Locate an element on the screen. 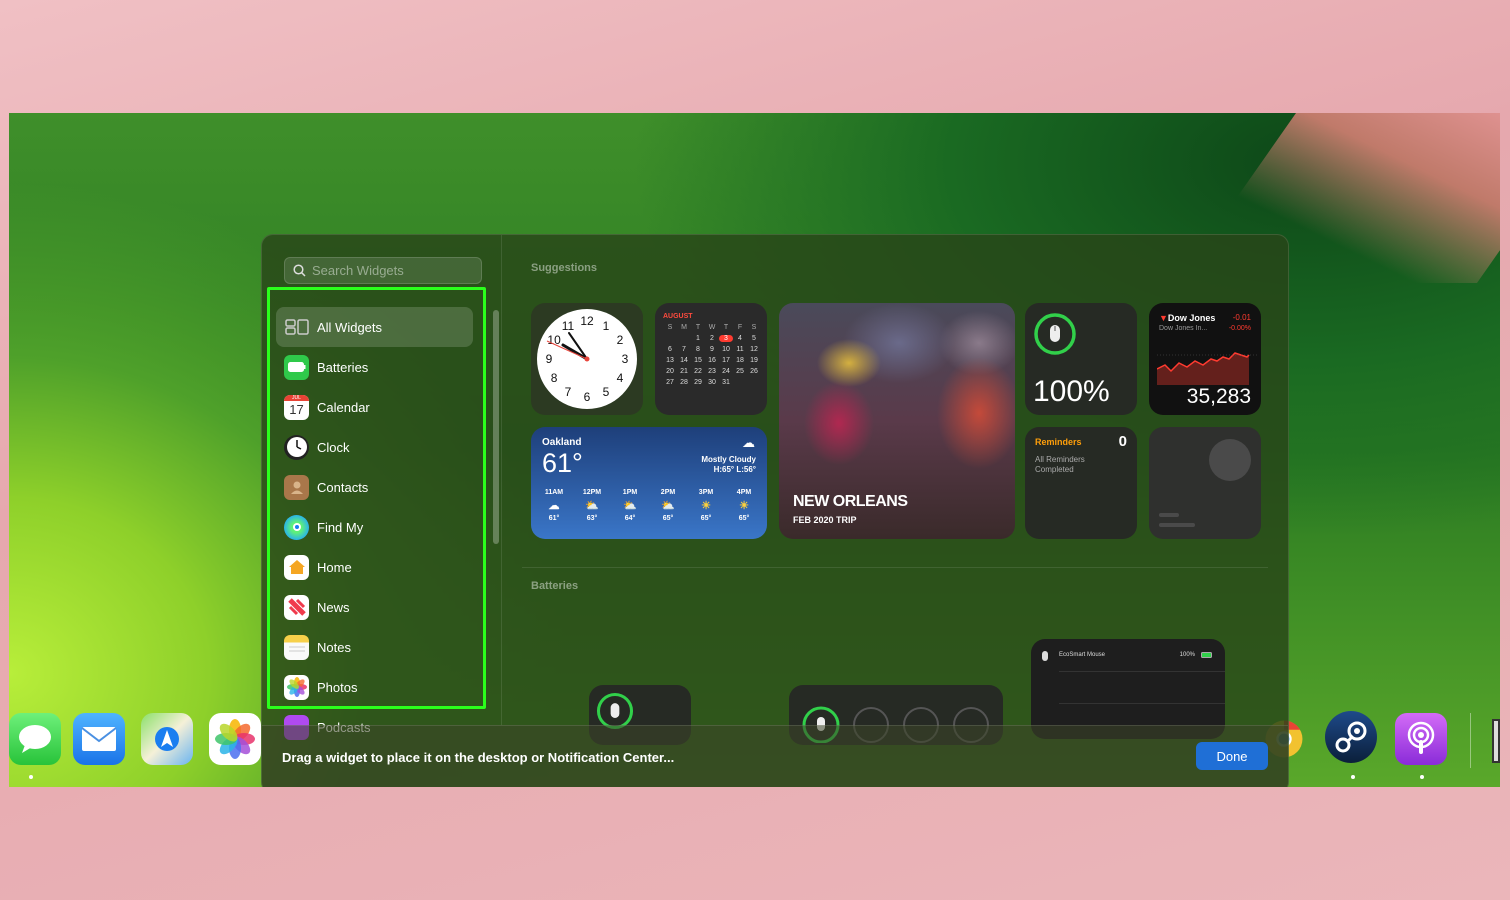 This screenshot has height=900, width=1510. calendar-day: 10 is located at coordinates (726, 349).